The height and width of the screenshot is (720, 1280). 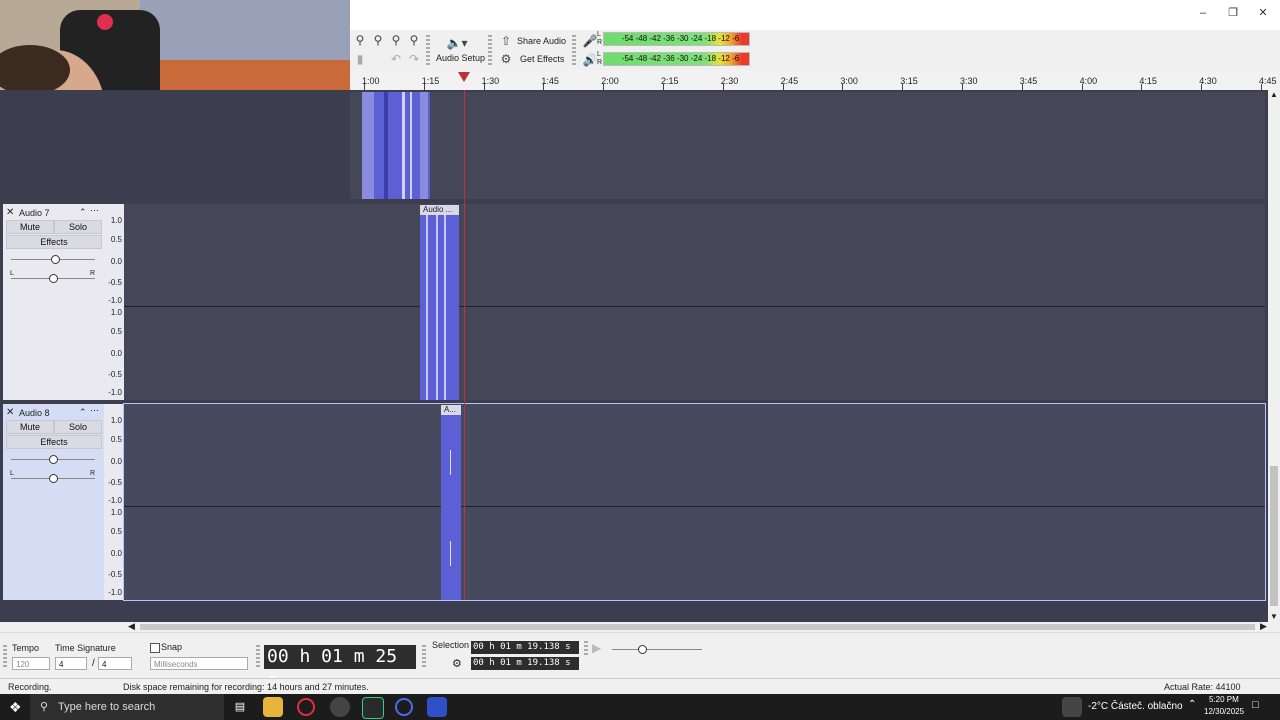 I want to click on get-effects-button: Get Effects, so click(x=542, y=59).